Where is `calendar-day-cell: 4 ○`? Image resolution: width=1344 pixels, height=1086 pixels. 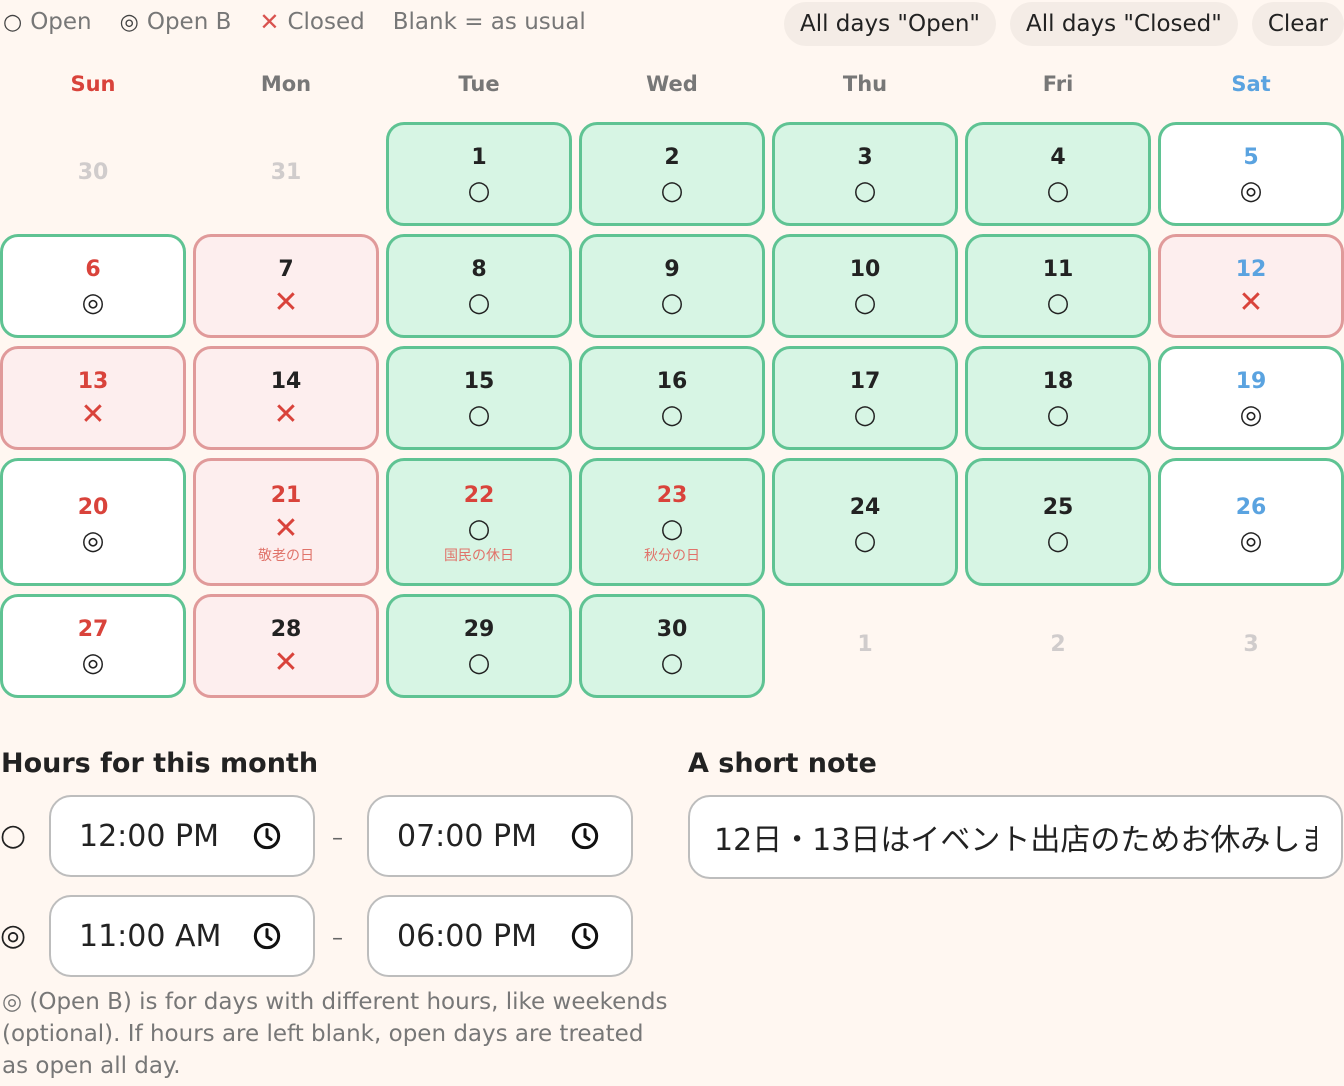
calendar-day-cell: 4 ○ is located at coordinates (1058, 174).